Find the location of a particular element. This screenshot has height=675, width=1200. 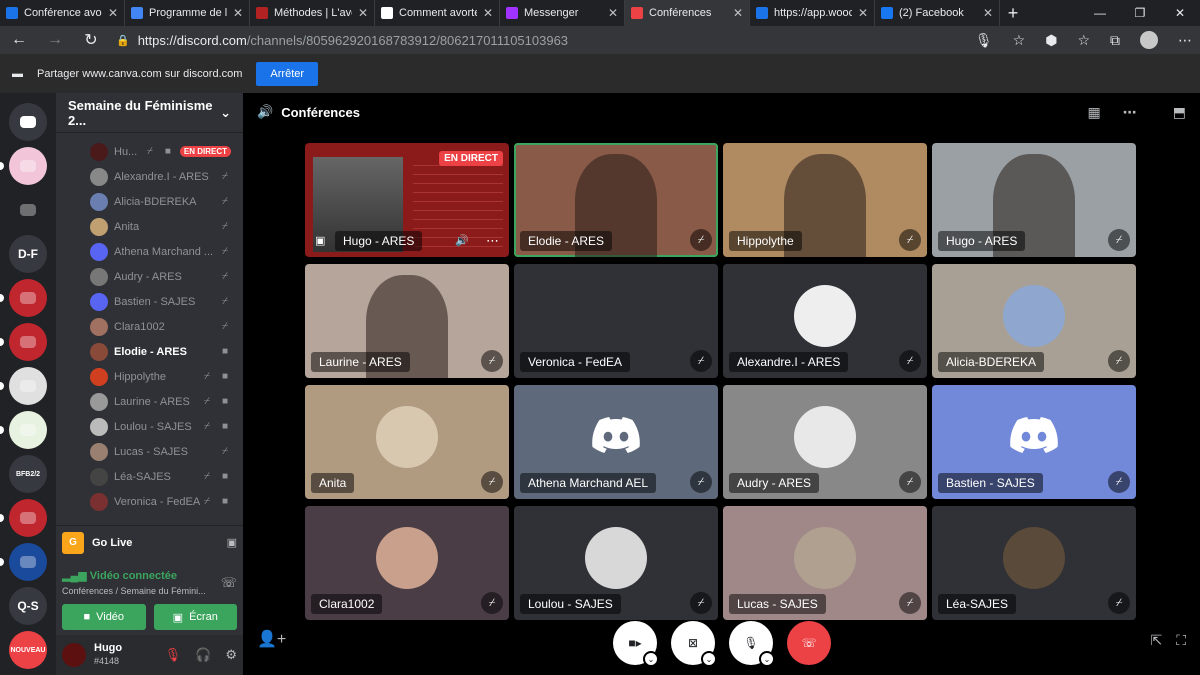

participant-tile: Laurine - ARES ⌿ is located at coordinates (407, 321).